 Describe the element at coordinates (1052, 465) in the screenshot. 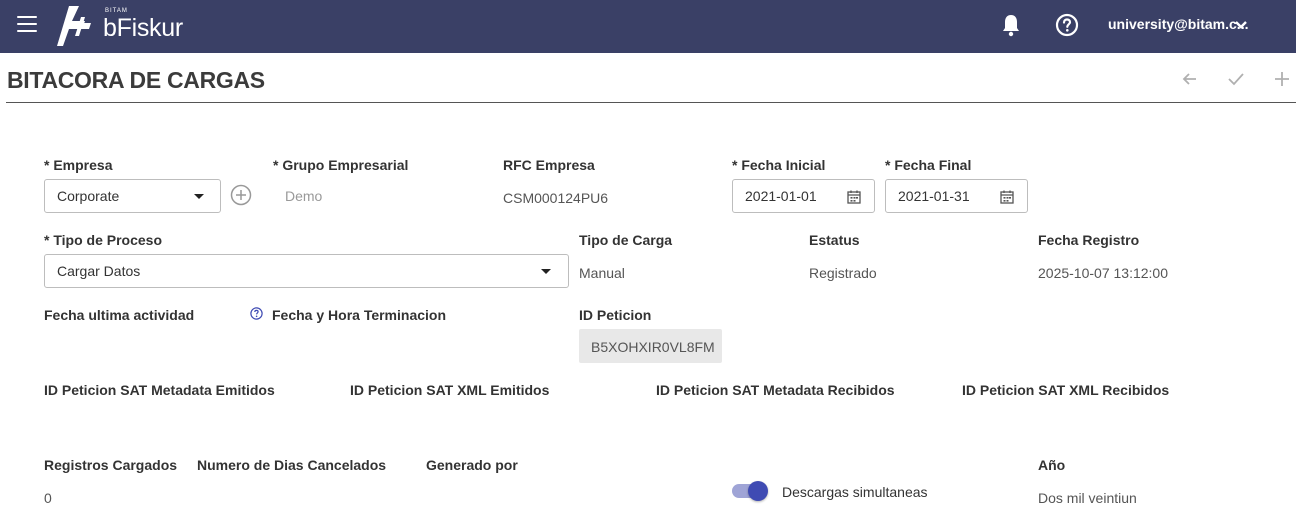

I see `anio-label: Año` at that location.